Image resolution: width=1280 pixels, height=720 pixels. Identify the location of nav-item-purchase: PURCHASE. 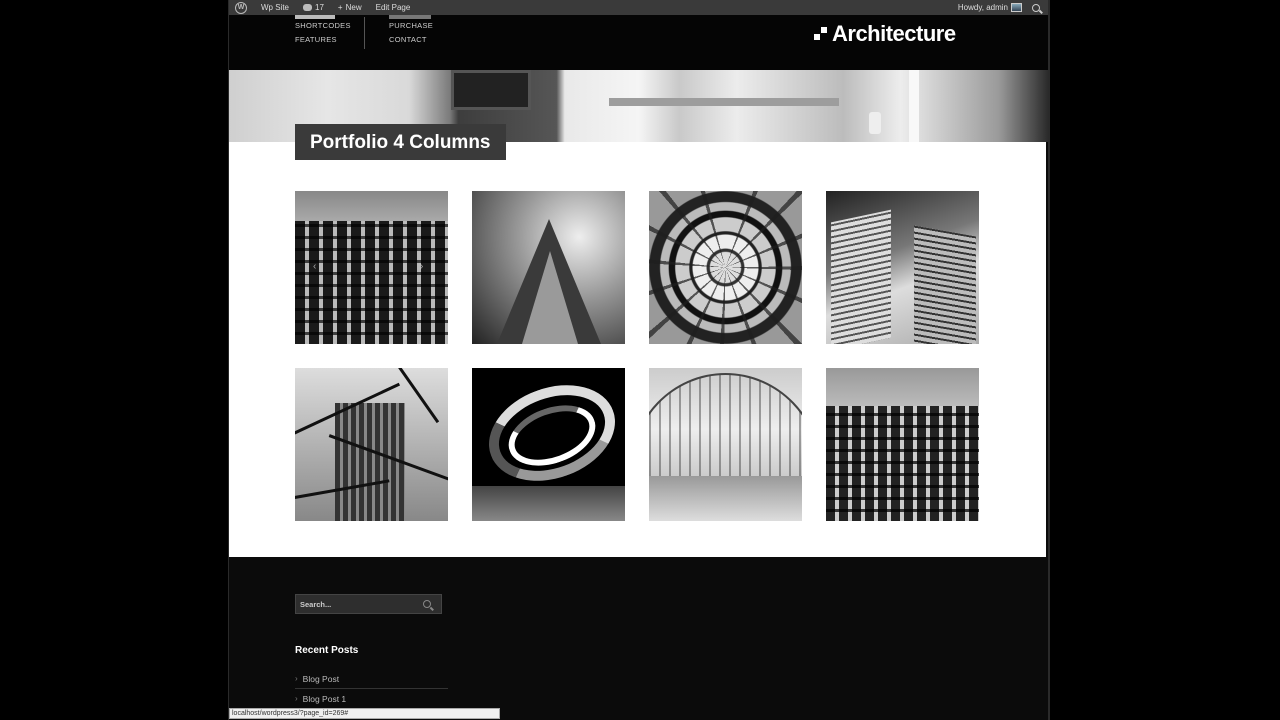
(411, 26).